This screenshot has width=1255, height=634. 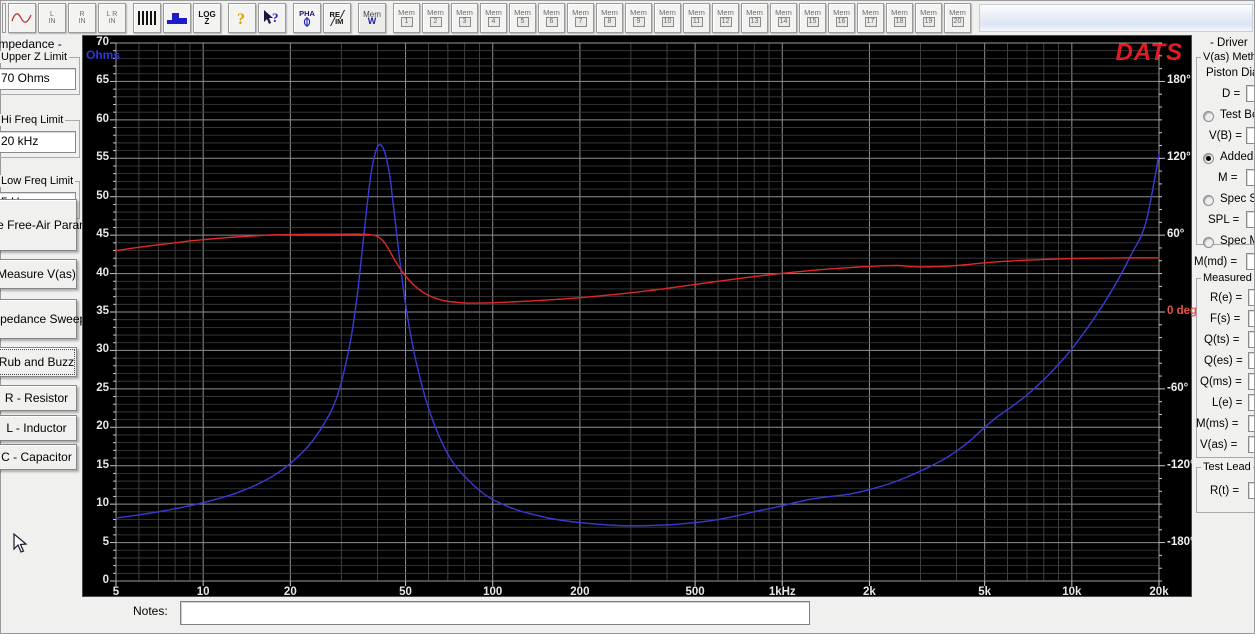 What do you see at coordinates (754, 22) in the screenshot?
I see `mem-num-13: 13` at bounding box center [754, 22].